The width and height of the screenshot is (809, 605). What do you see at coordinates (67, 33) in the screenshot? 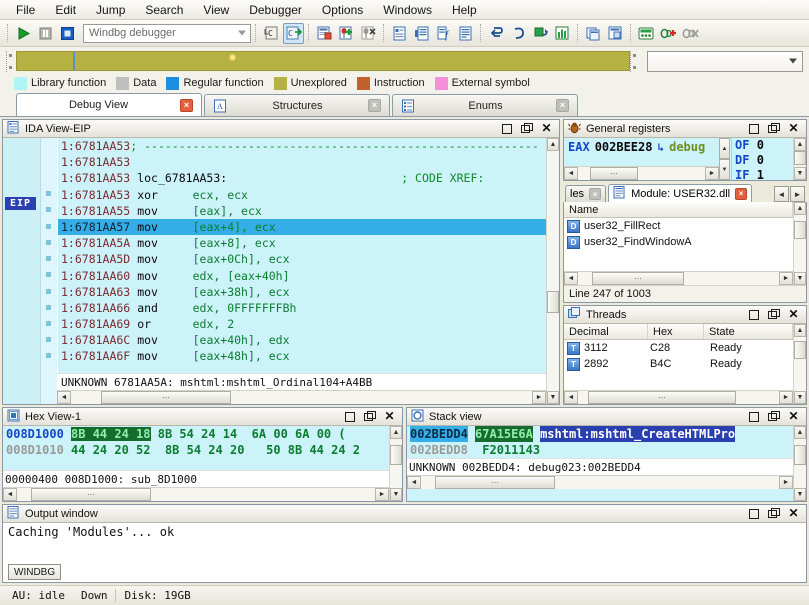
I see `stop-icon` at bounding box center [67, 33].